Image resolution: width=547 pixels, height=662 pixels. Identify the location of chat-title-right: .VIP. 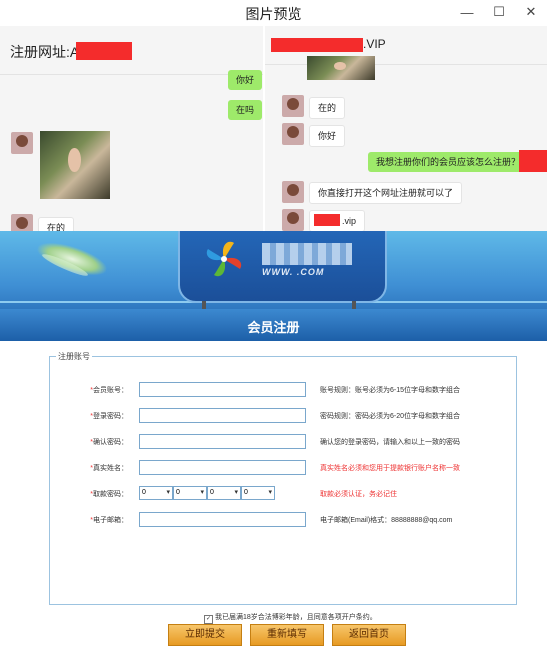
(374, 44).